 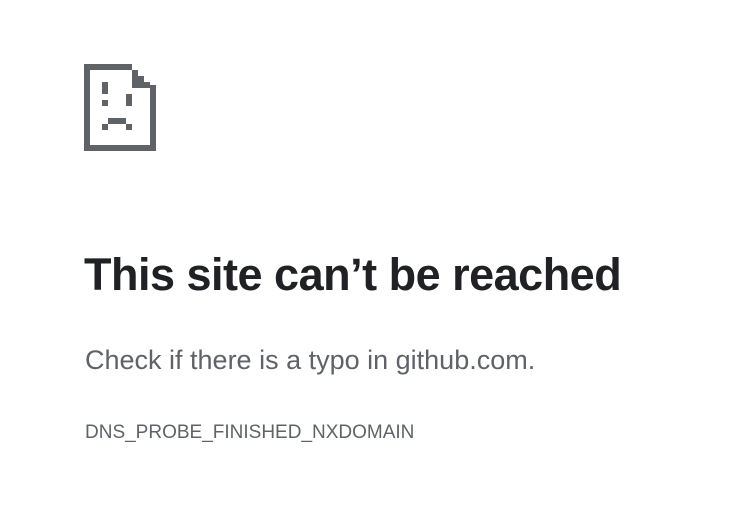 What do you see at coordinates (250, 432) in the screenshot?
I see `error-code: DNS_PROBE_FINISHED_NXDOMAIN` at bounding box center [250, 432].